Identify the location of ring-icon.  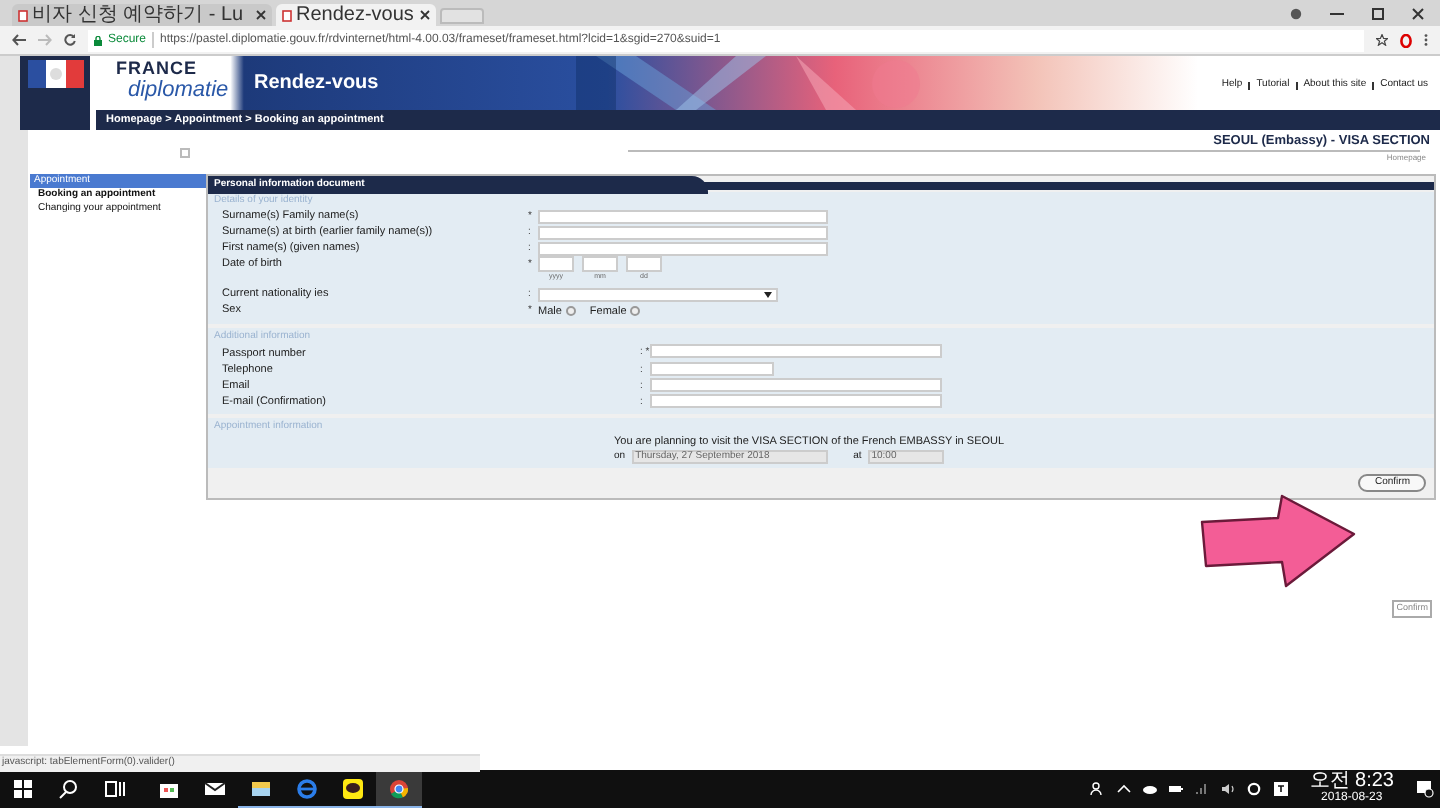
(1253, 789).